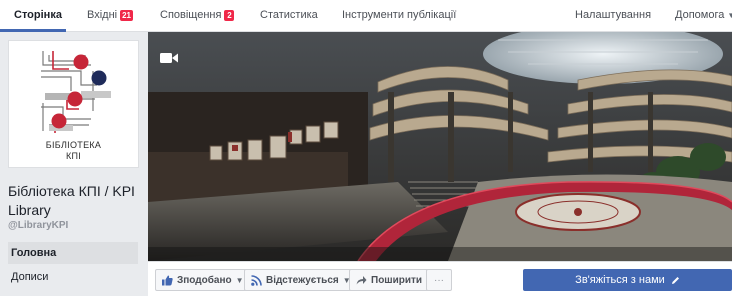 The width and height of the screenshot is (732, 296). What do you see at coordinates (73, 253) in the screenshot?
I see `sidebar-item-home: Головна` at bounding box center [73, 253].